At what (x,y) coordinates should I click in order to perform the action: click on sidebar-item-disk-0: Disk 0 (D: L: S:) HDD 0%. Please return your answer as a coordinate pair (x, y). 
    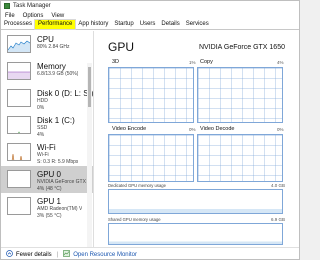
    Looking at the image, I should click on (47, 98).